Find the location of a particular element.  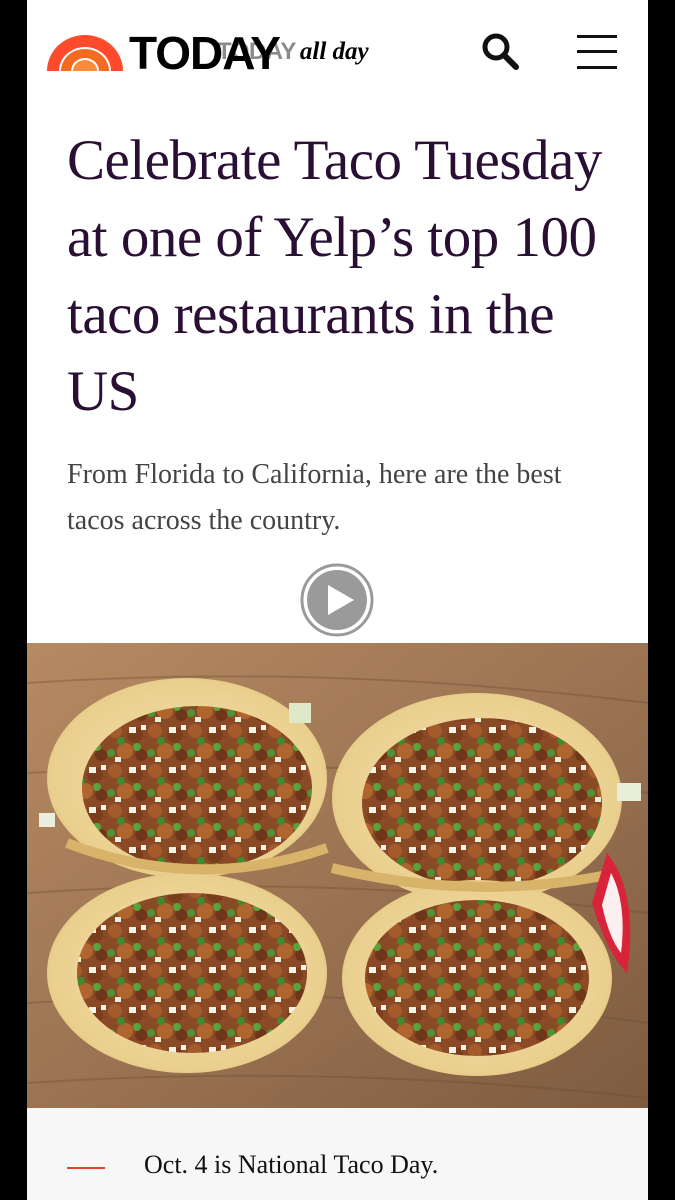

play-video-button is located at coordinates (337, 600).